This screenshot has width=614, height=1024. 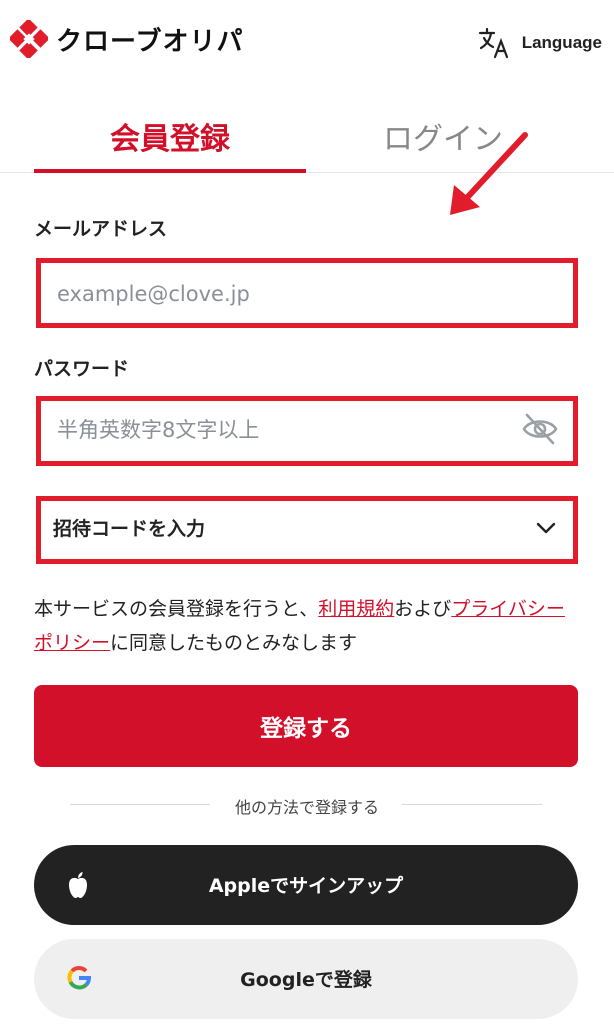 What do you see at coordinates (287, 430) in the screenshot?
I see `password-input` at bounding box center [287, 430].